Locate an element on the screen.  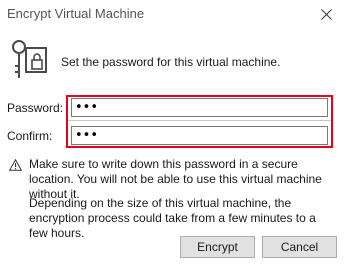
password-field is located at coordinates (199, 107).